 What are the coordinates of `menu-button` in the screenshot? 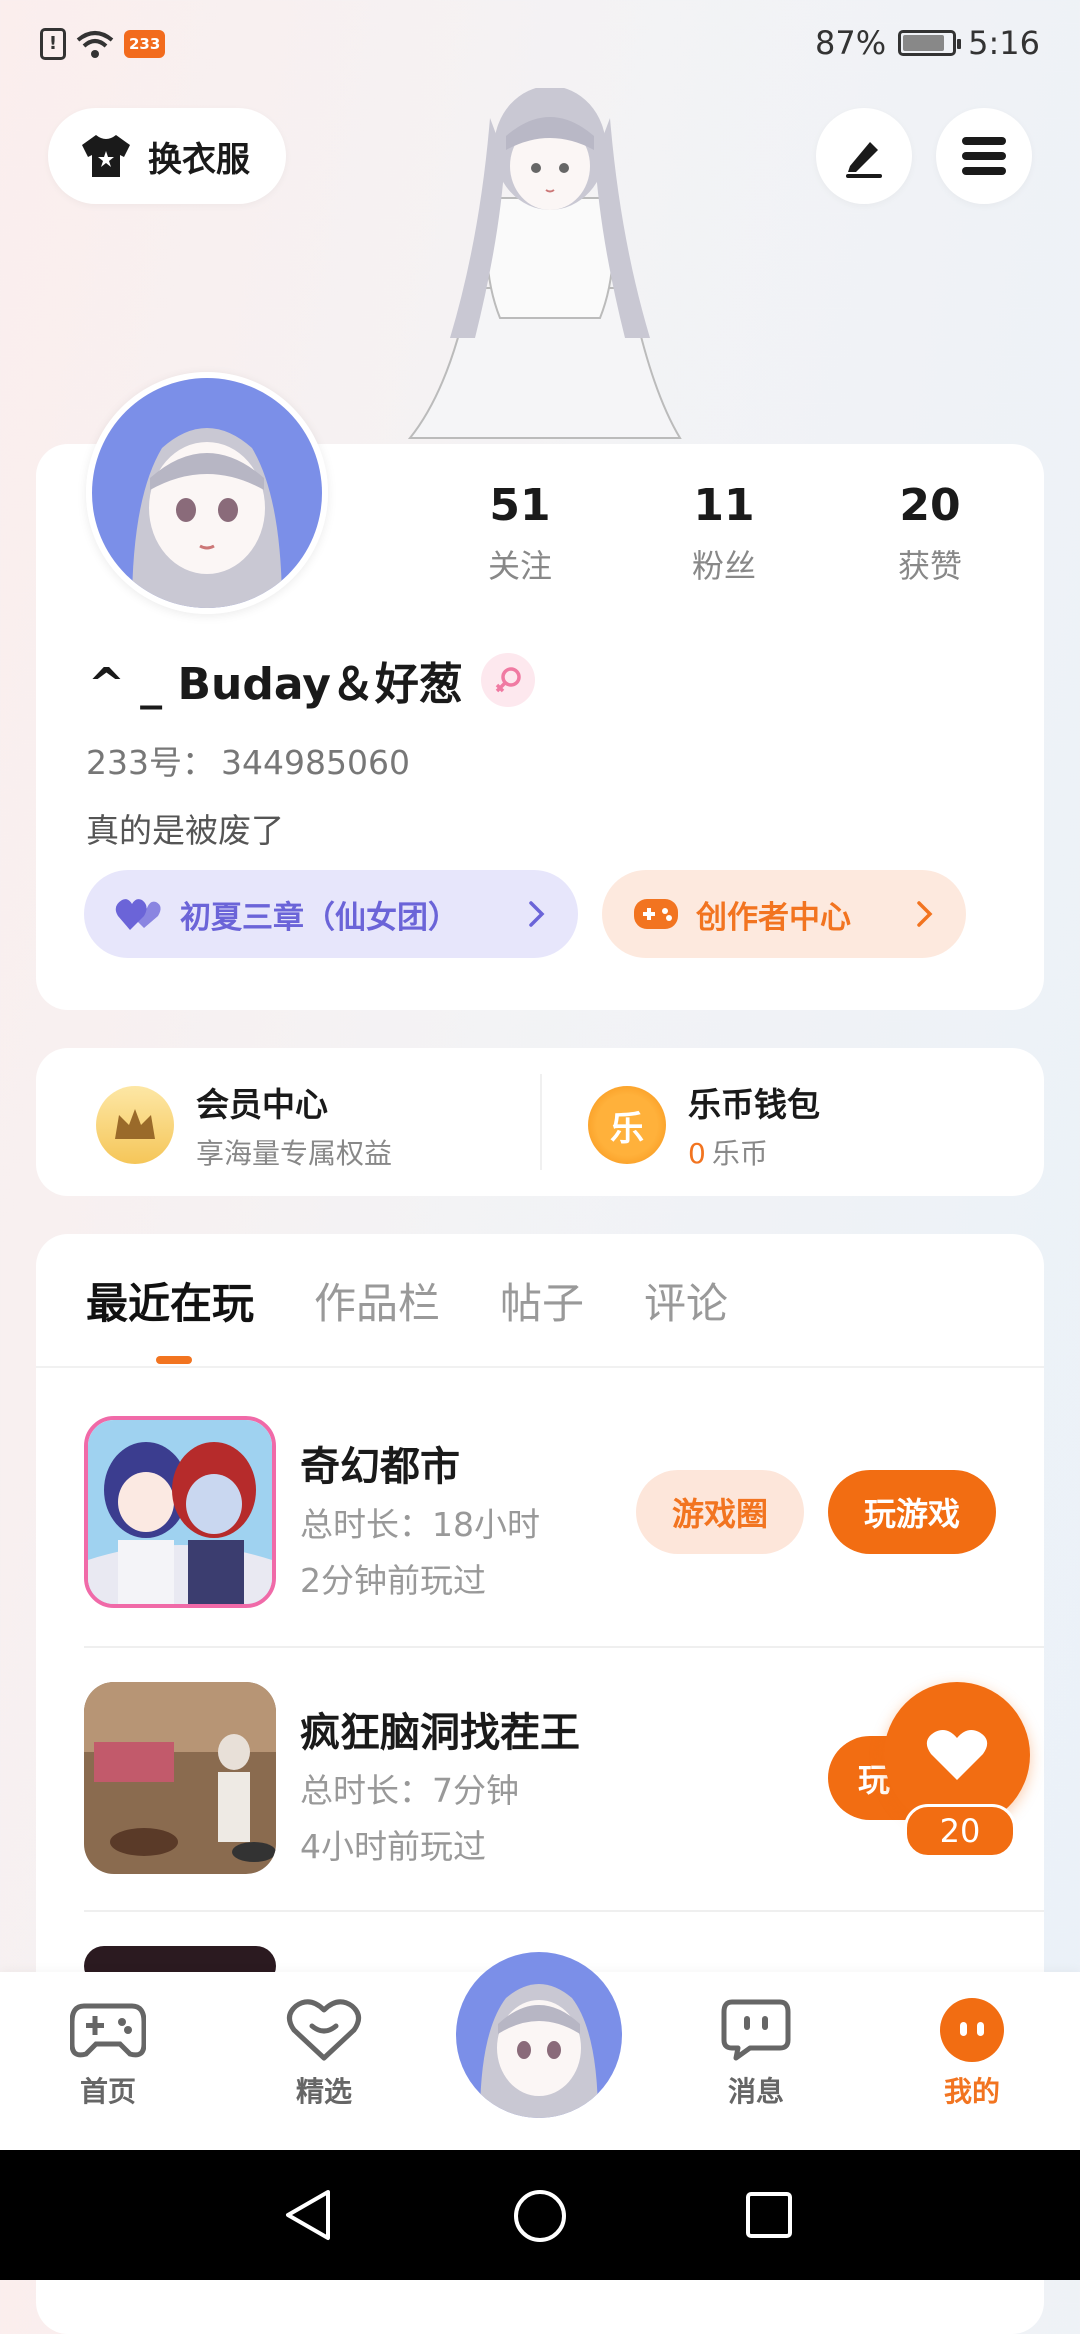 It's located at (984, 156).